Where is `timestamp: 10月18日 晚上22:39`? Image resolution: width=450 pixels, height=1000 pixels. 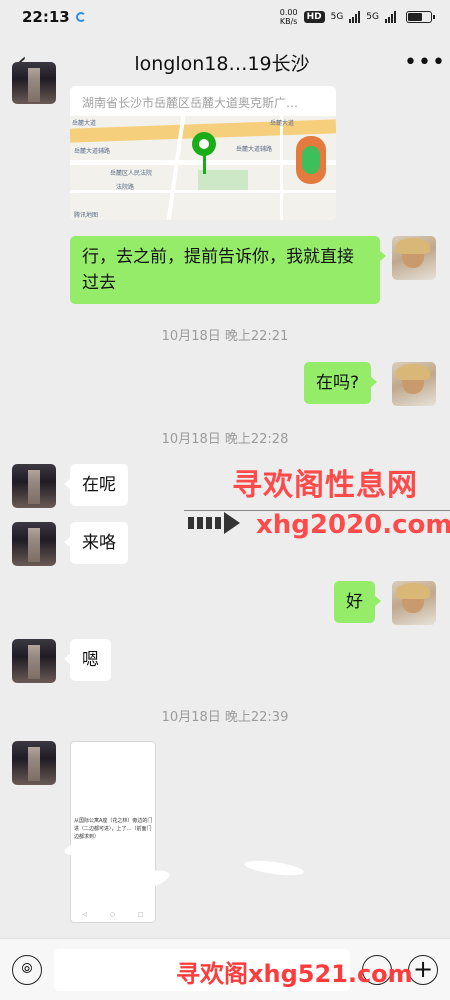 timestamp: 10月18日 晚上22:39 is located at coordinates (225, 717).